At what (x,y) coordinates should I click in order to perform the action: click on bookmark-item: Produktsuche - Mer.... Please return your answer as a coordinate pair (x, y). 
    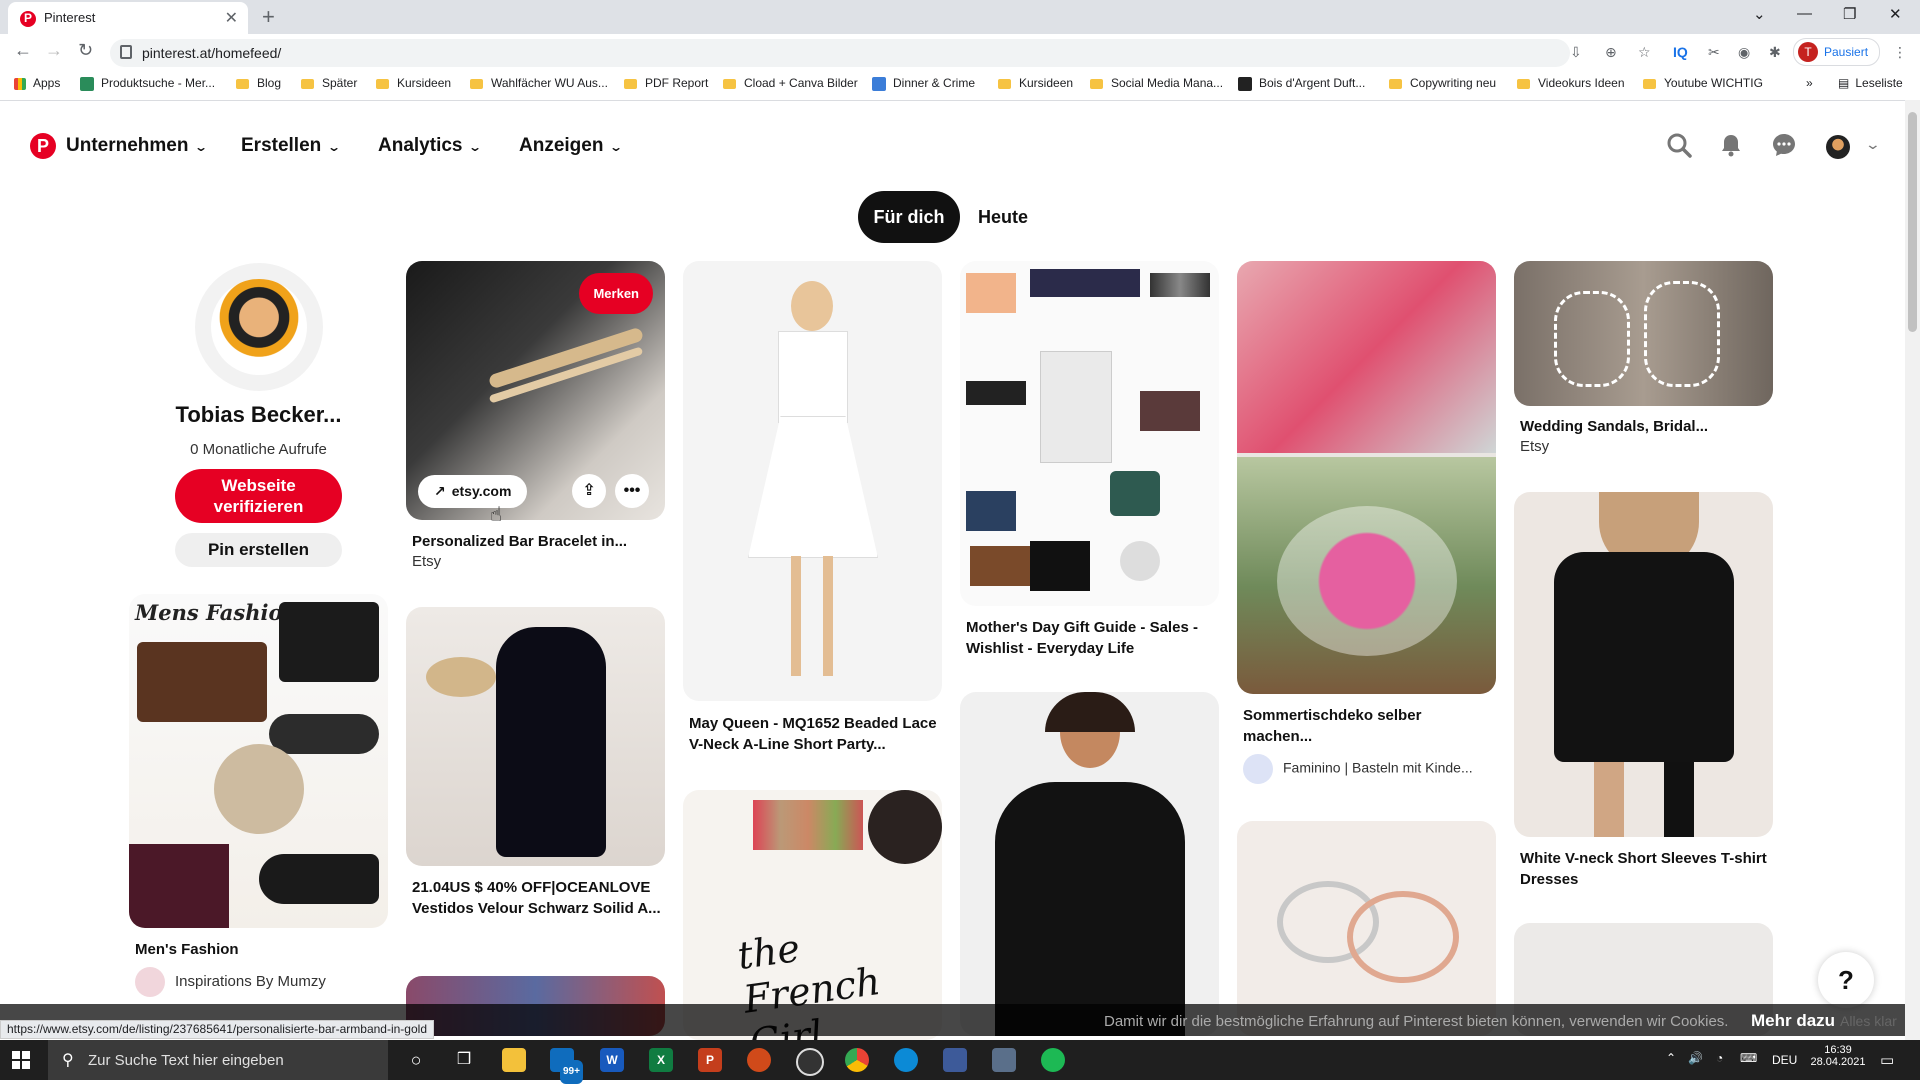
    Looking at the image, I should click on (147, 83).